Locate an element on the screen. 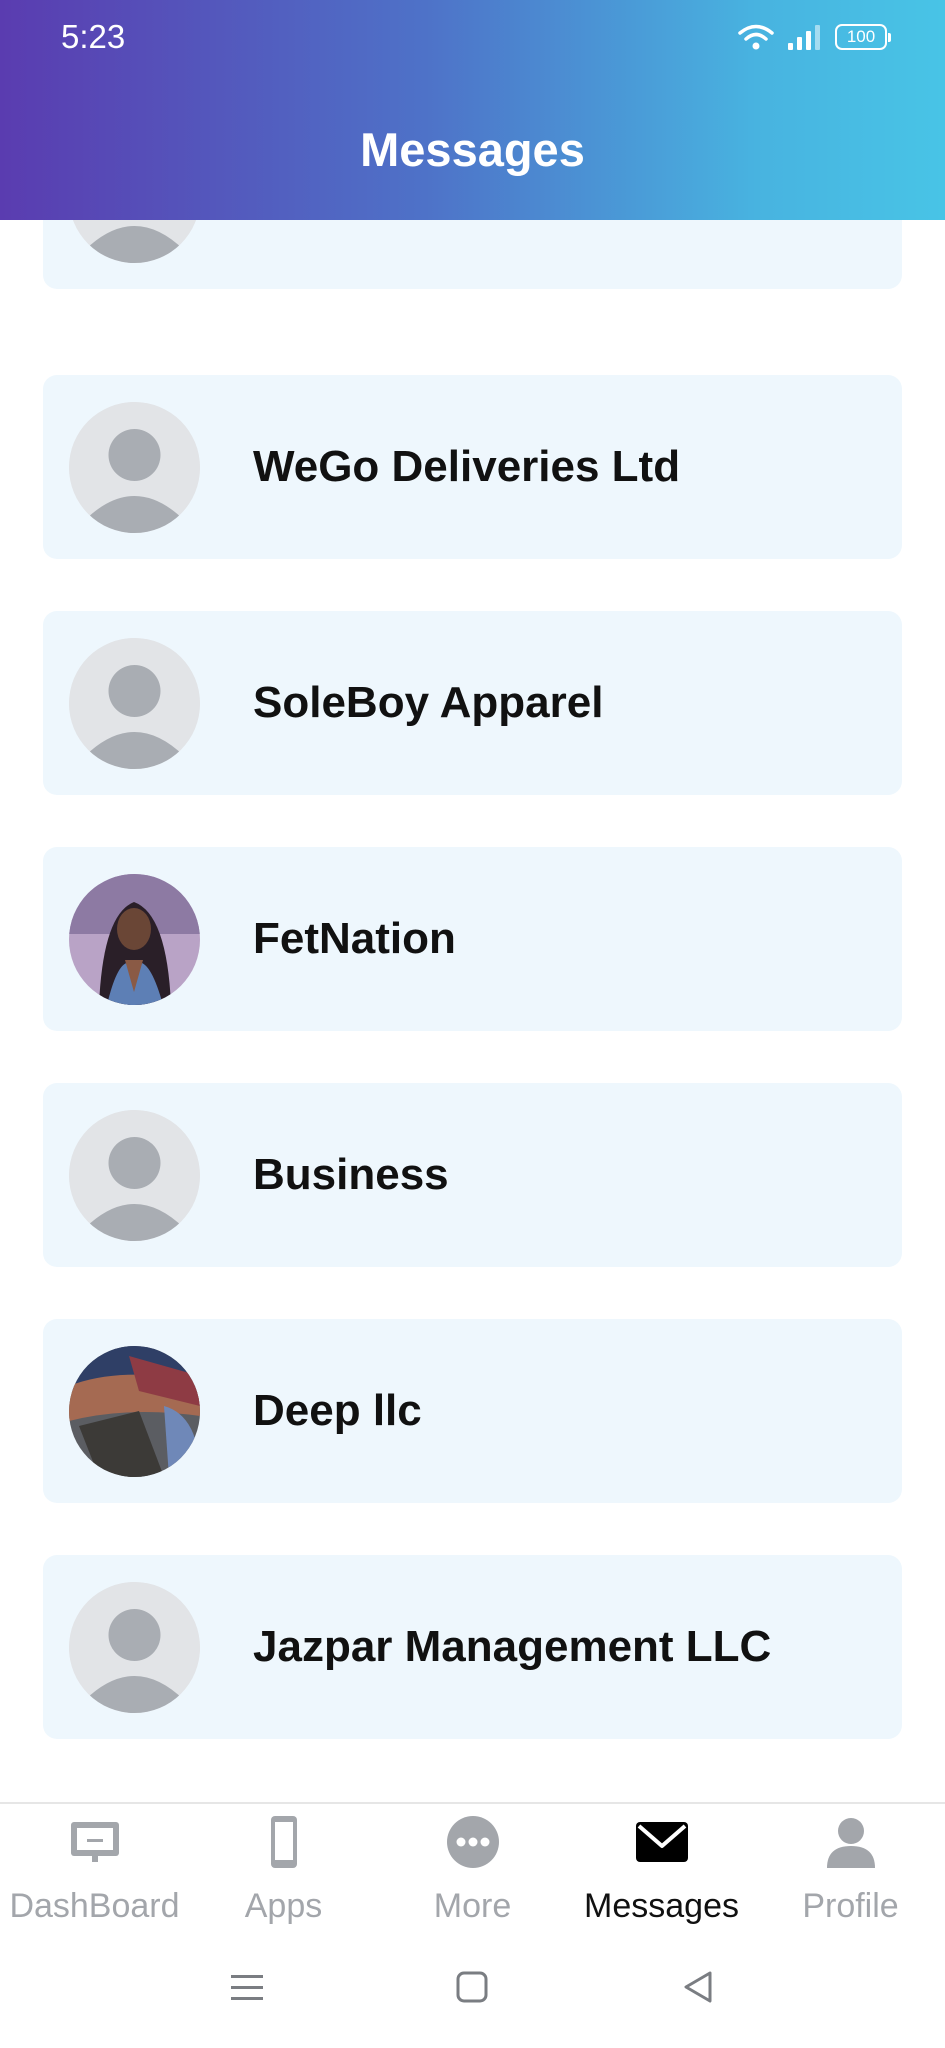 This screenshot has height=2048, width=945. conversation-name: FetNation is located at coordinates (354, 938).